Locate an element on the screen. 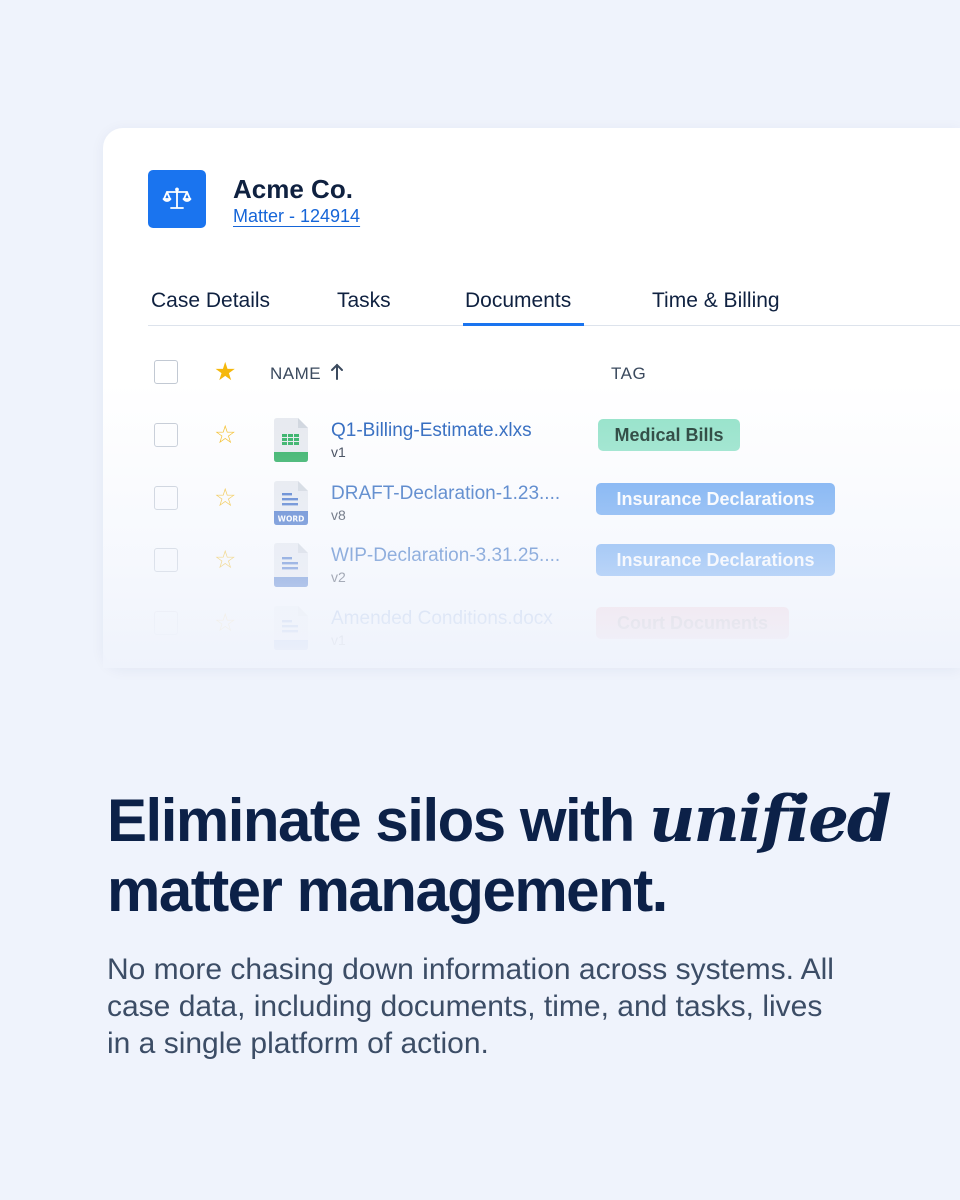 The height and width of the screenshot is (1200, 960). tag-badge: Court Documents is located at coordinates (692, 623).